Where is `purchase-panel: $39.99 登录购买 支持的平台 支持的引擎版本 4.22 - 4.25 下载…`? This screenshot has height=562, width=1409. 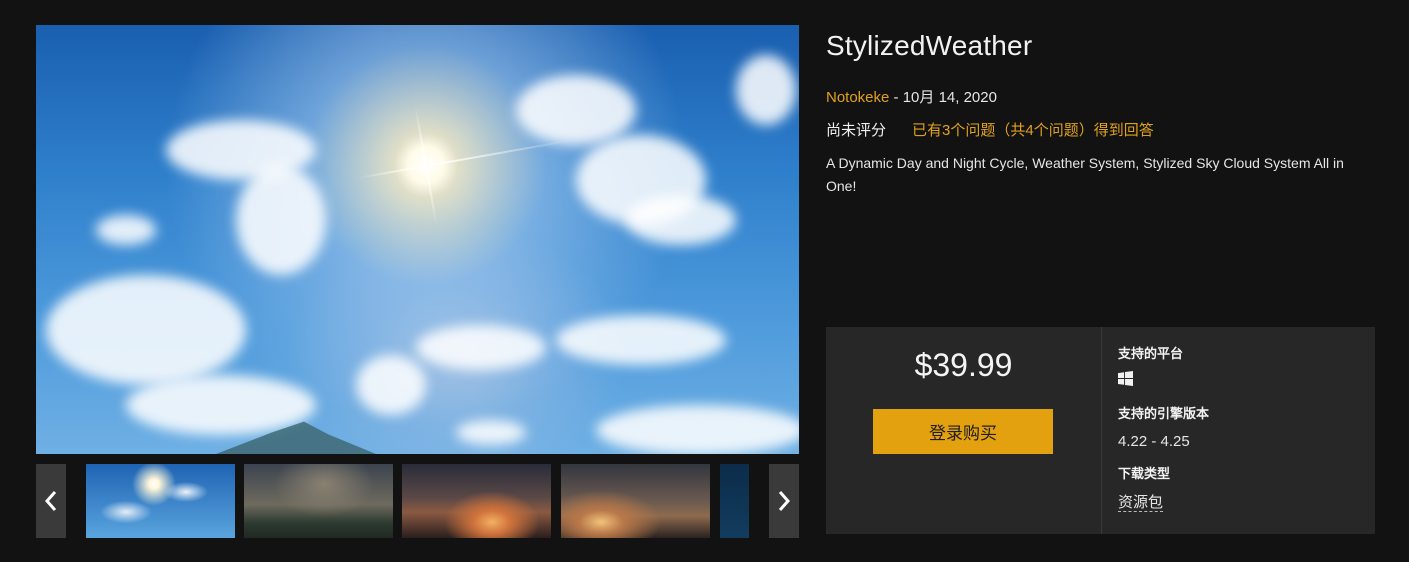
purchase-panel: $39.99 登录购买 支持的平台 支持的引擎版本 4.22 - 4.25 下载… is located at coordinates (1100, 430).